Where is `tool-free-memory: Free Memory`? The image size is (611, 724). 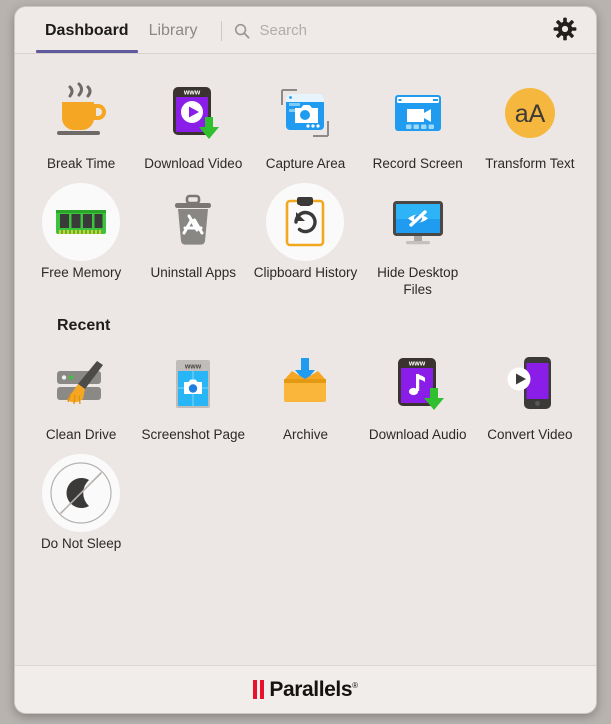
tool-free-memory: Free Memory is located at coordinates (81, 240).